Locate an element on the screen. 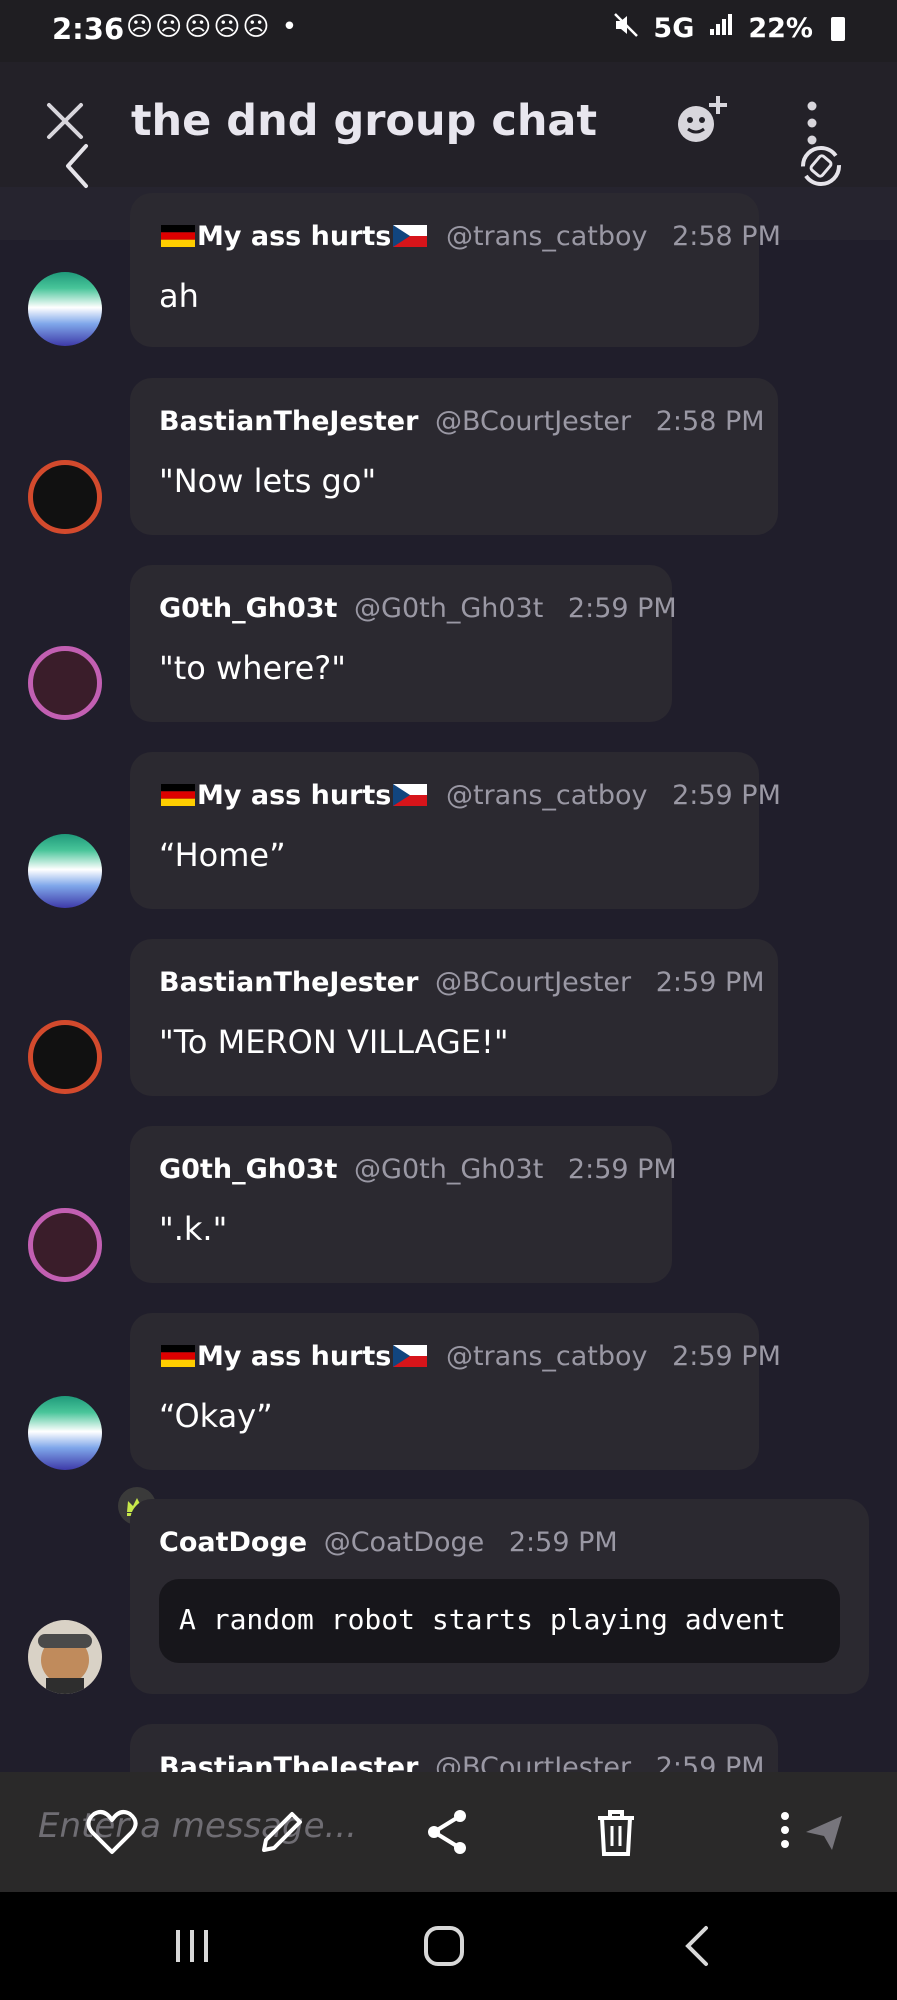 The height and width of the screenshot is (2000, 897). message-header: BastianTheJester @BCourtJester 2:58 PM is located at coordinates (462, 421).